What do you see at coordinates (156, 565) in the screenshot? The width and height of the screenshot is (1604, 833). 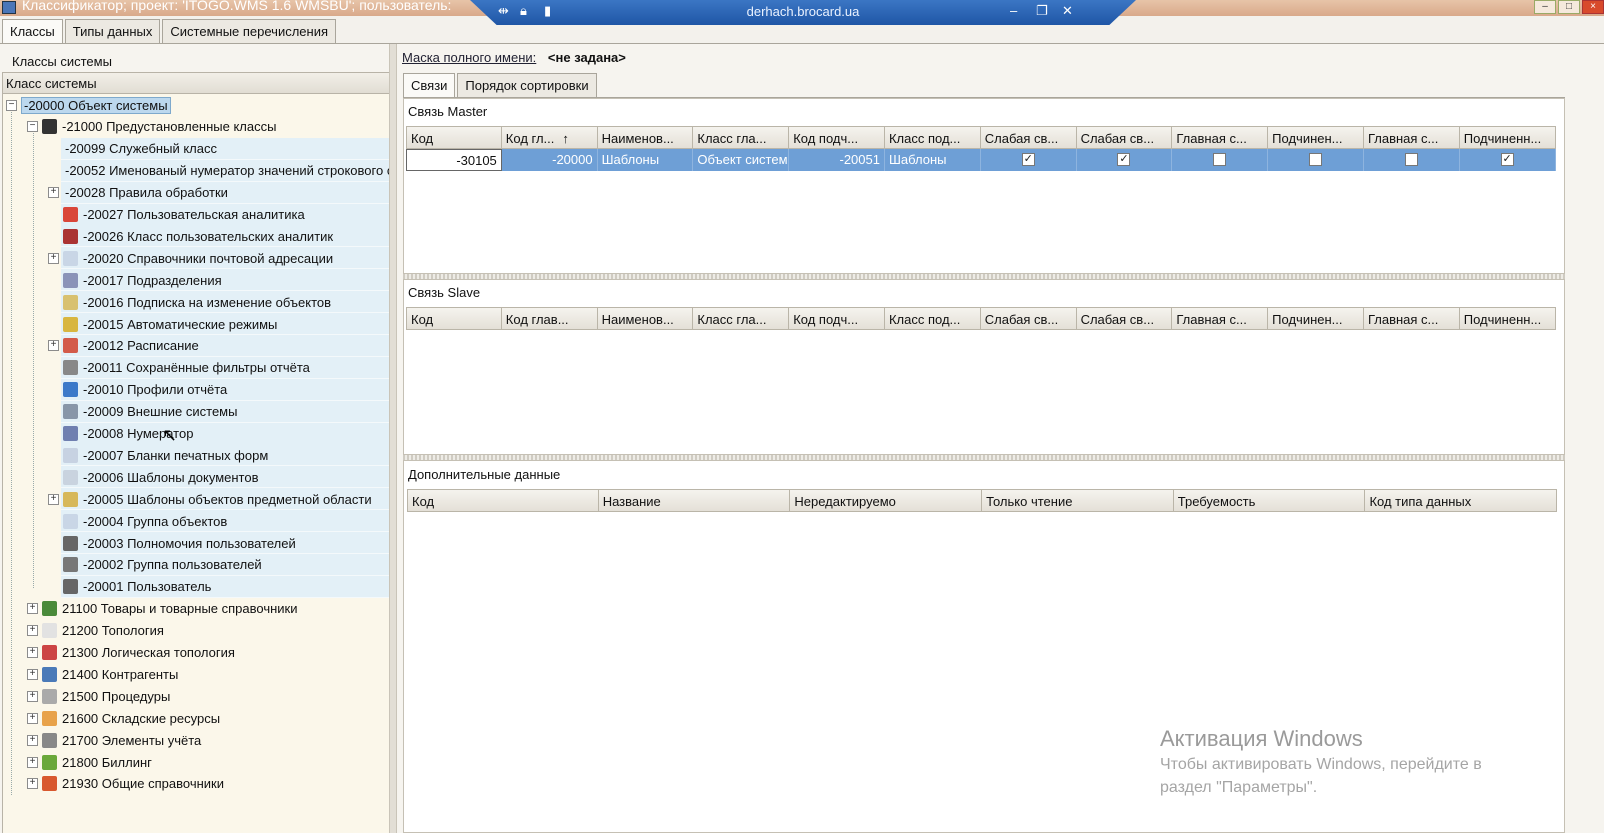 I see `tree-node: -20002 Группа пользователей` at bounding box center [156, 565].